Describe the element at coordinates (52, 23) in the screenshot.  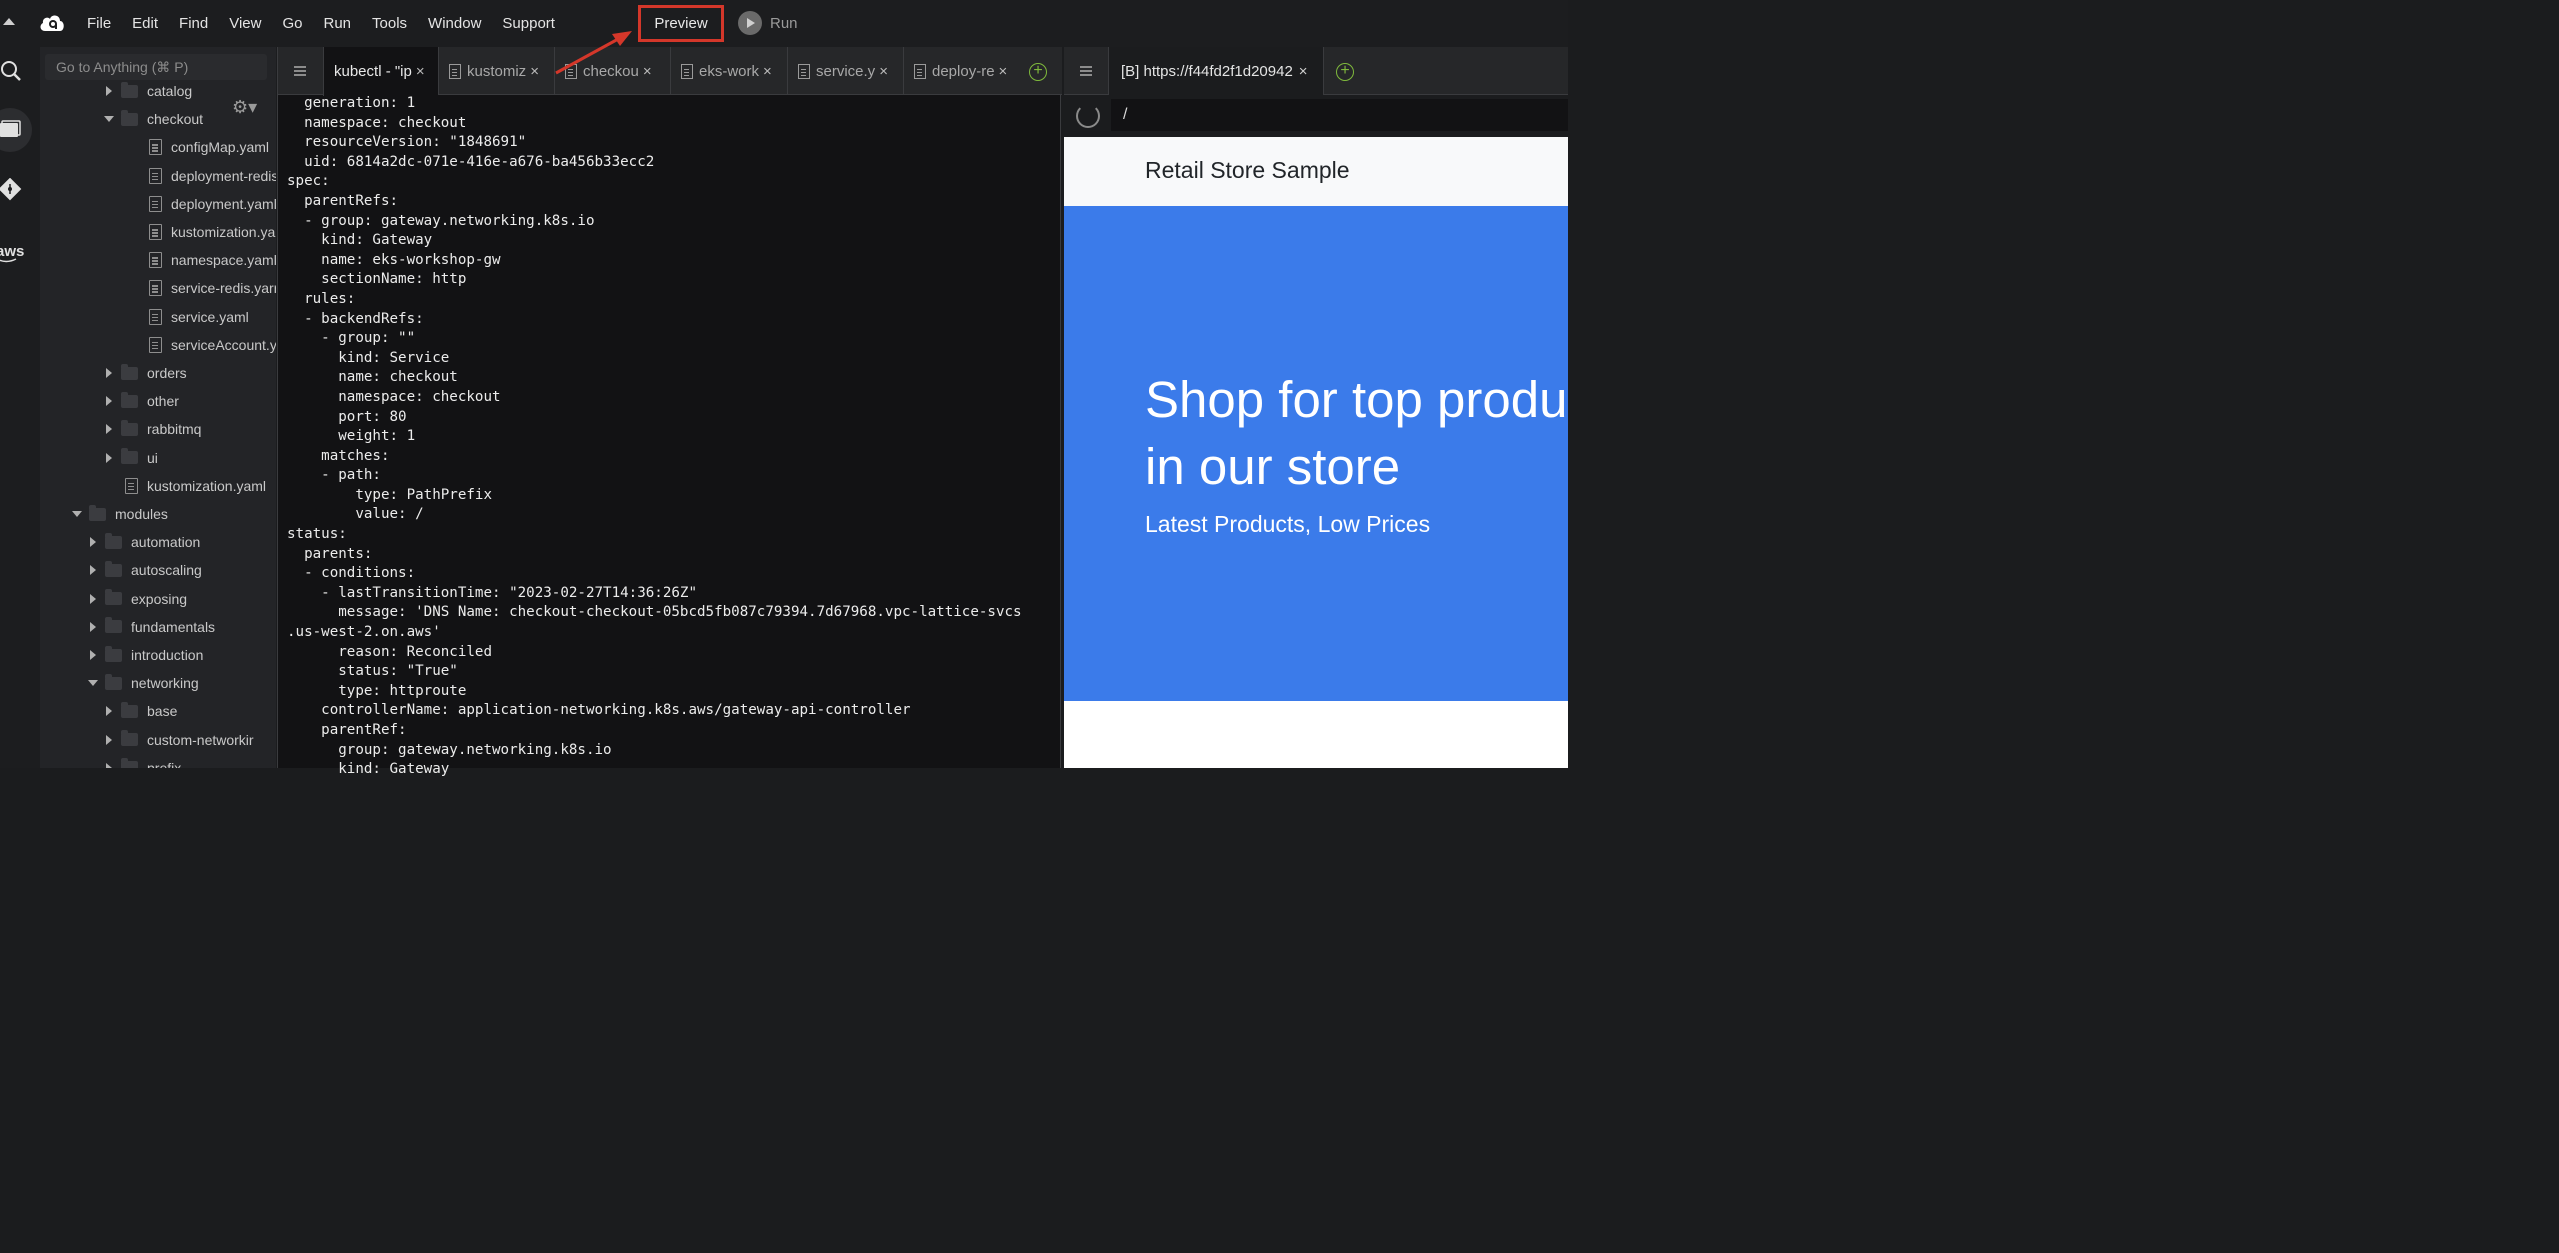
I see `cloud9-logo-icon` at that location.